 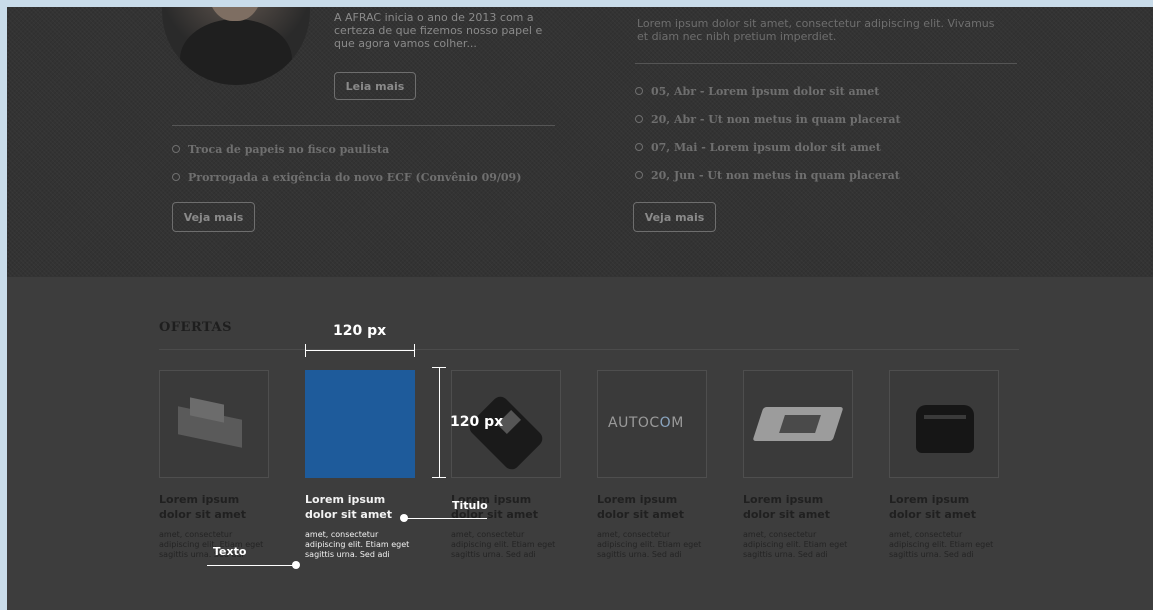 What do you see at coordinates (289, 149) in the screenshot?
I see `news-item-label: Troca de papeis no fisco paulista` at bounding box center [289, 149].